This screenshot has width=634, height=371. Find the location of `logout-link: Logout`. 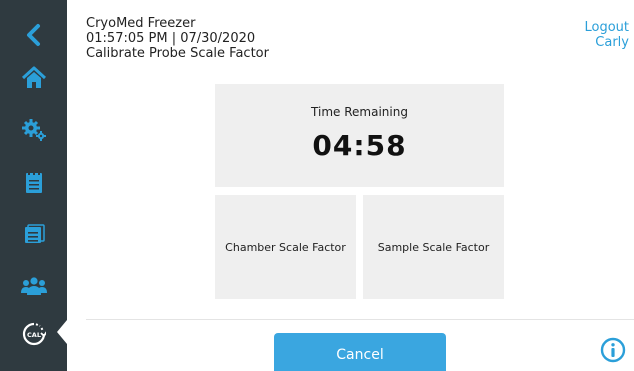

logout-link: Logout is located at coordinates (606, 27).